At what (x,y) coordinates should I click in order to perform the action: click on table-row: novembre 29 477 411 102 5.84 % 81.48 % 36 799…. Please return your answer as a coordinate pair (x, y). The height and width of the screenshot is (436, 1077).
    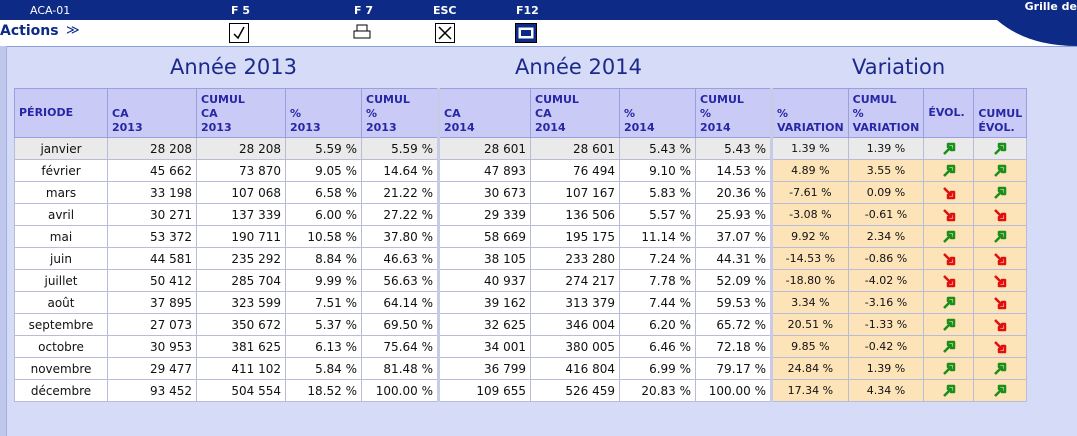
    Looking at the image, I should click on (521, 368).